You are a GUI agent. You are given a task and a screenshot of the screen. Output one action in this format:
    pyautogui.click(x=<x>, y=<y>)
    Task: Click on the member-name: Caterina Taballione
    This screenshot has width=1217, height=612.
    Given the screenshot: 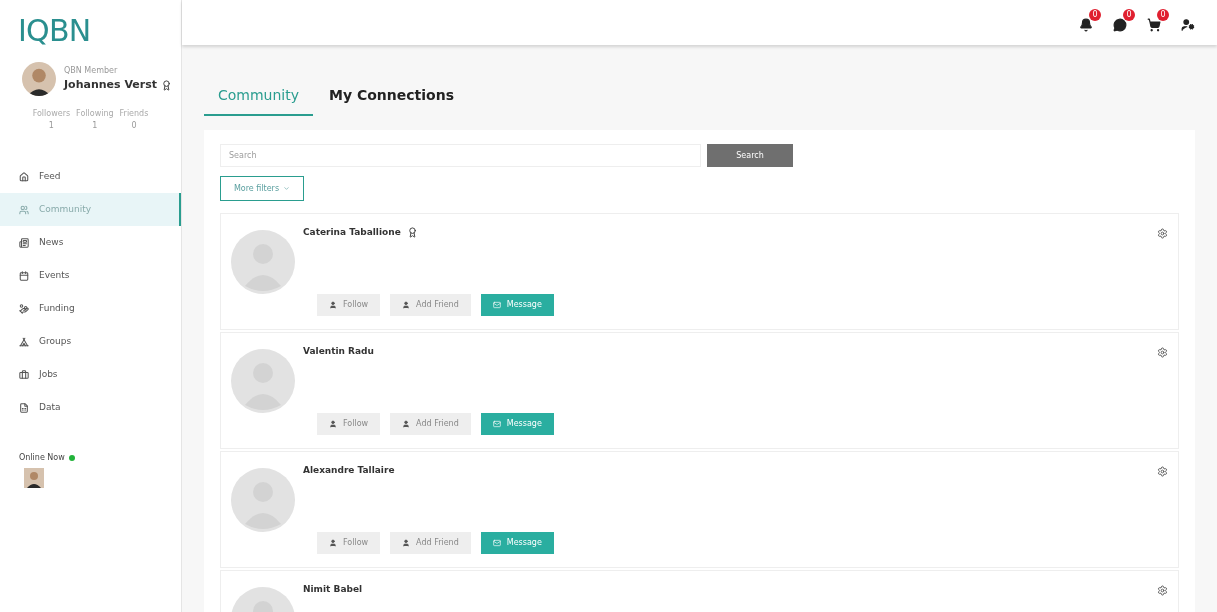 What is the action you would take?
    pyautogui.click(x=352, y=233)
    